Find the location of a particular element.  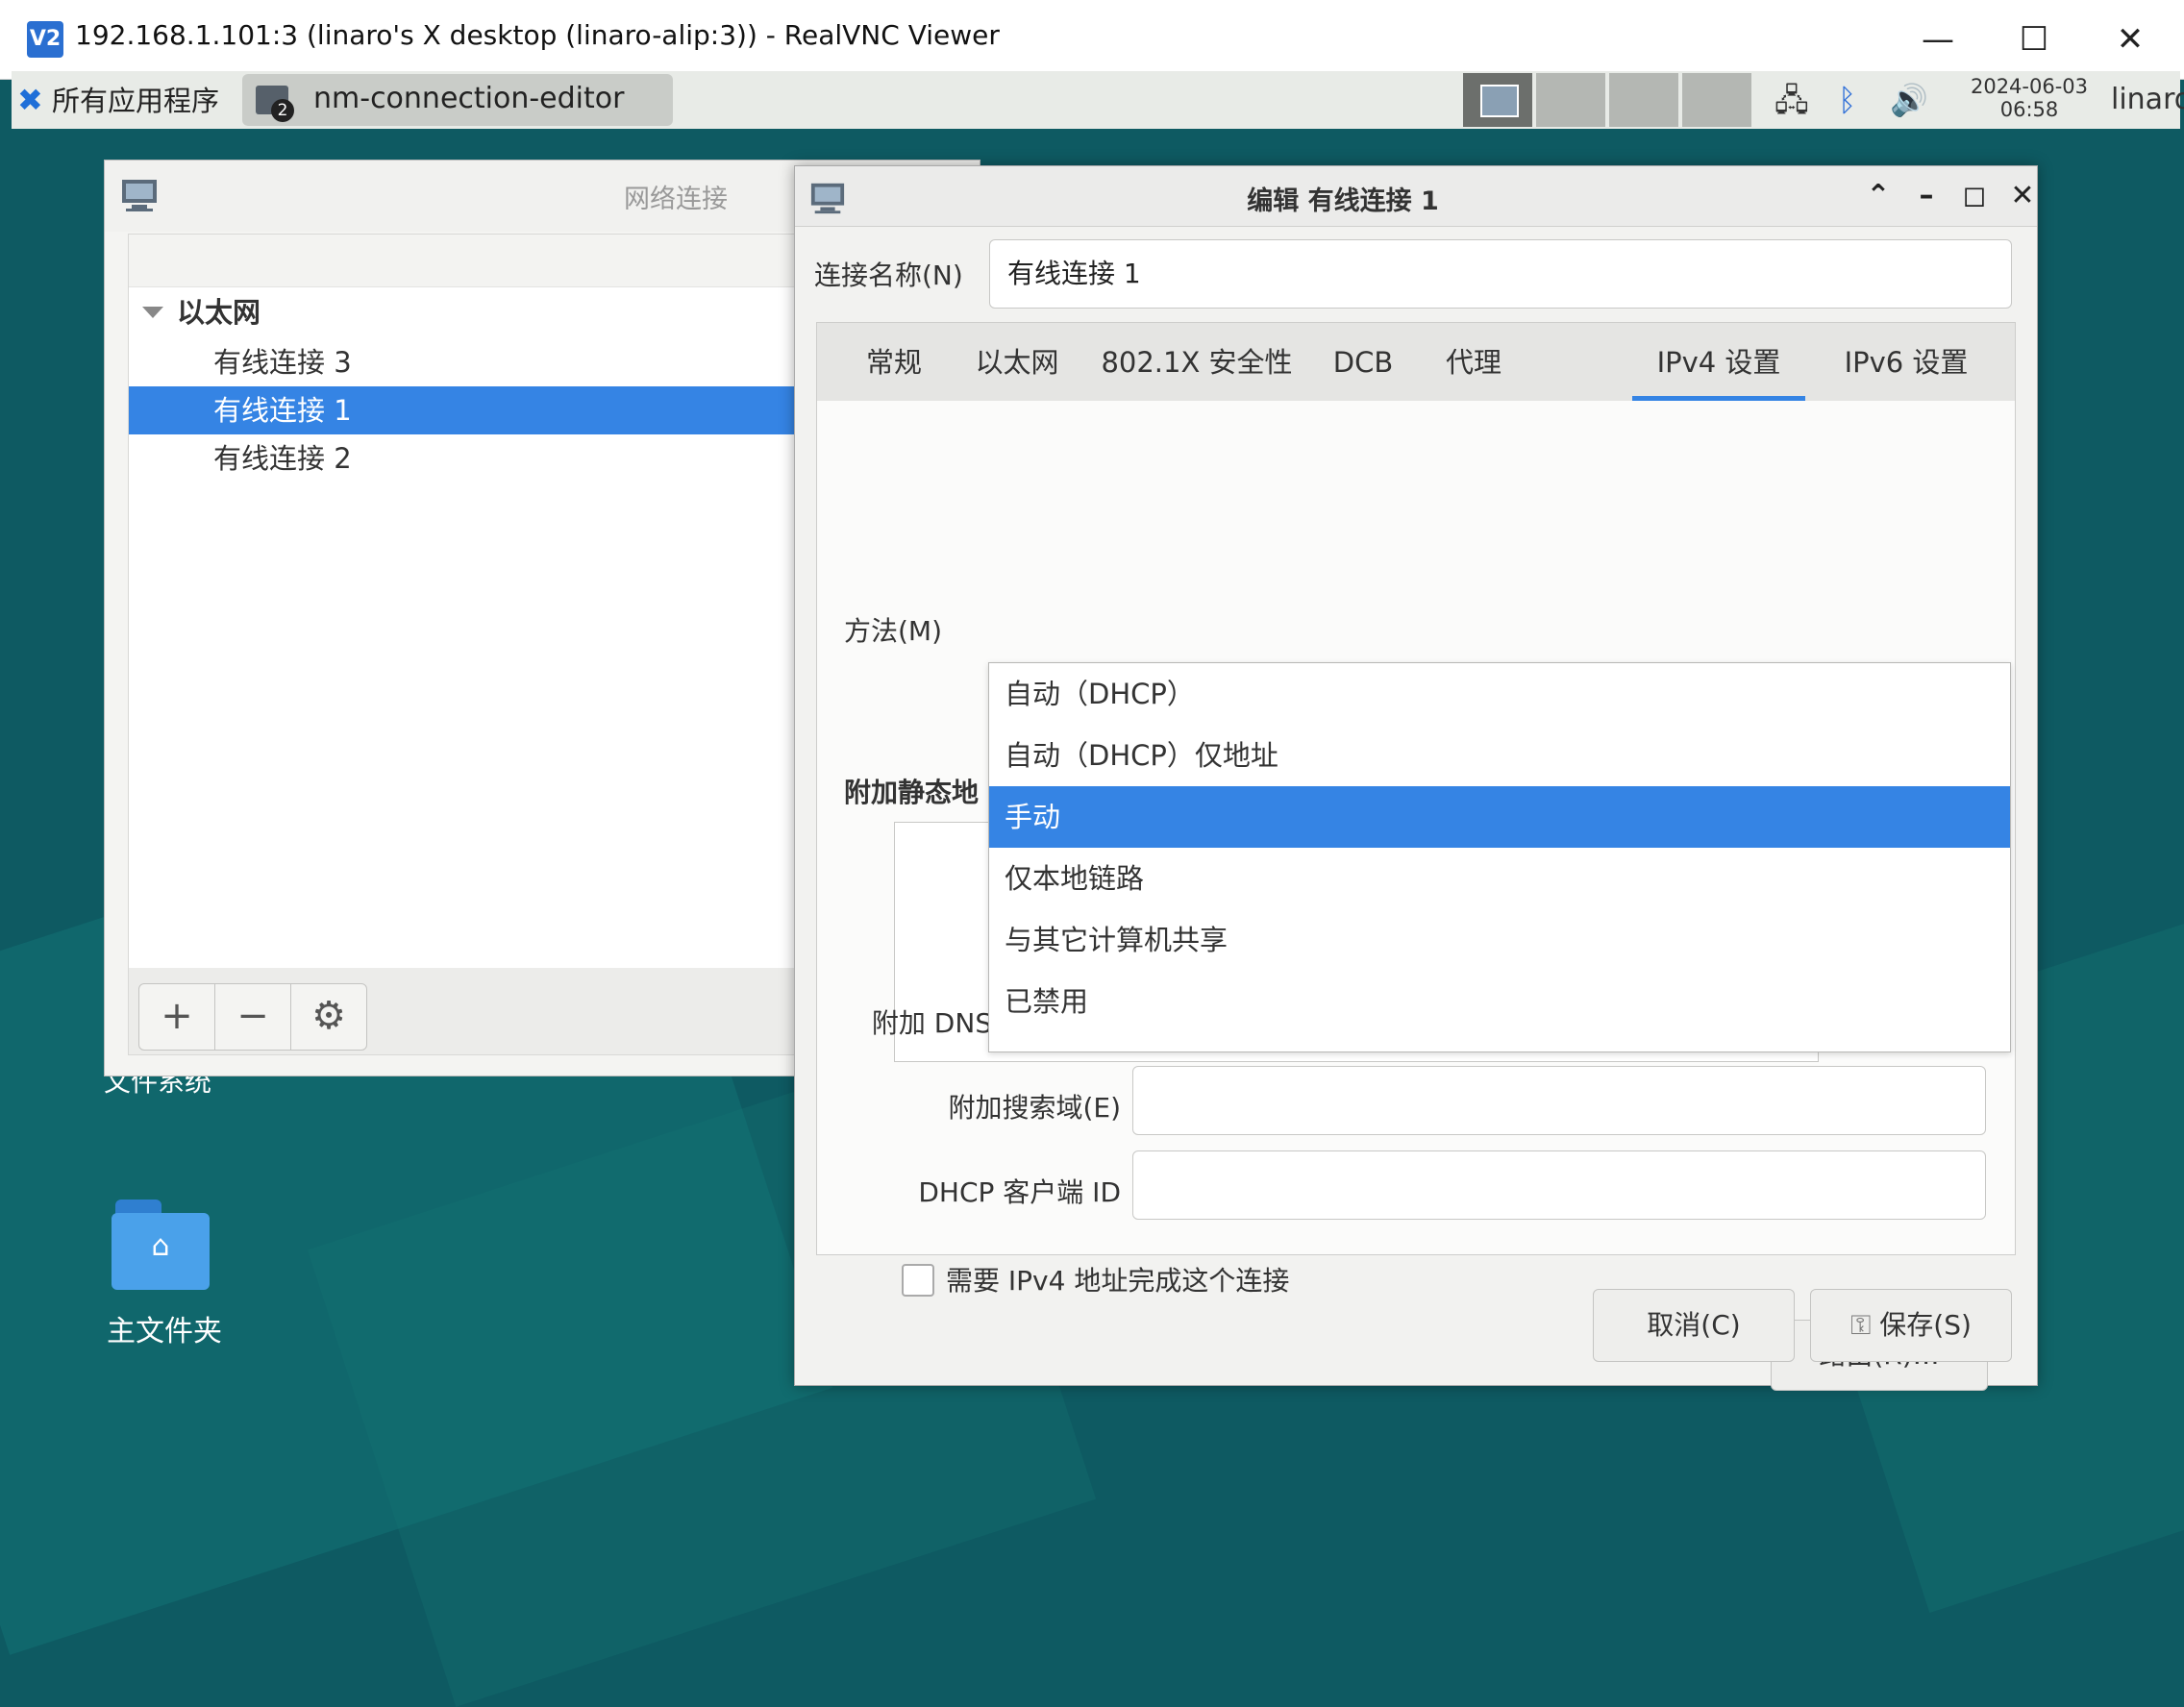

network-window-icon is located at coordinates (139, 195).